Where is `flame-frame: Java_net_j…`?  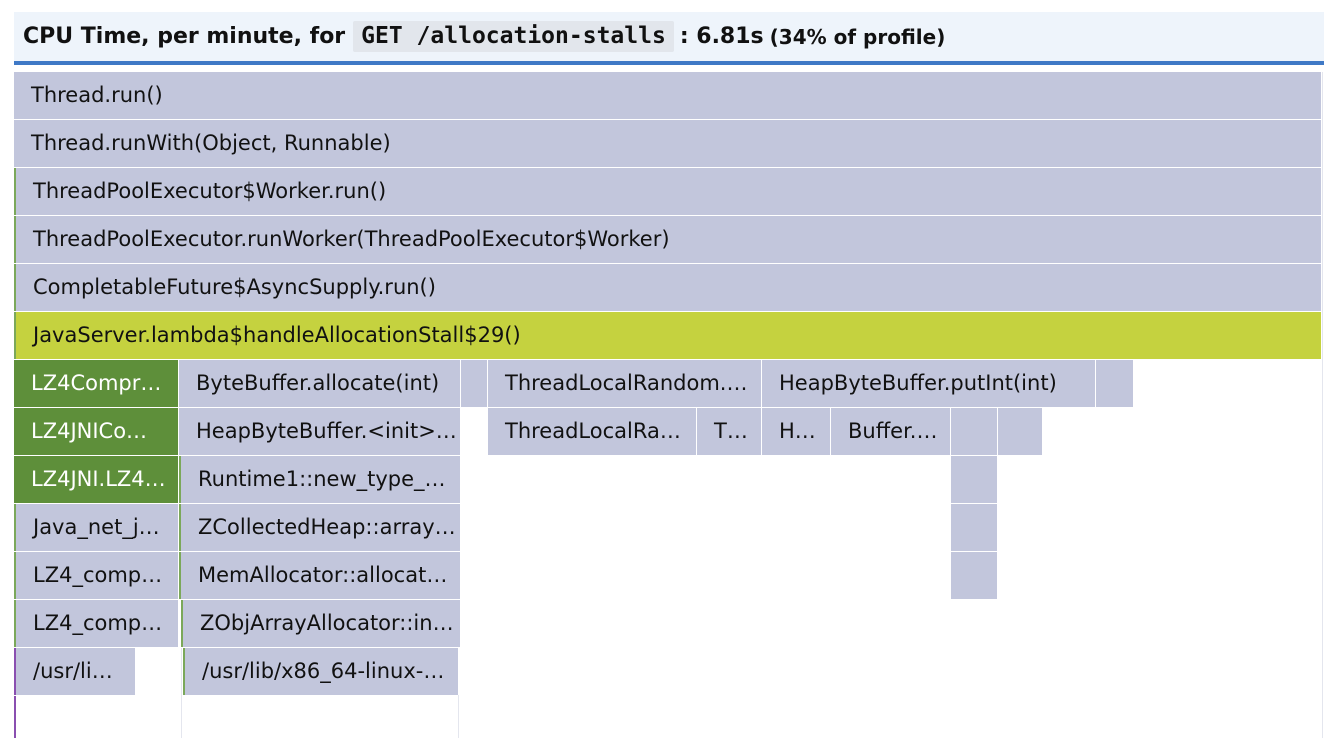 flame-frame: Java_net_j… is located at coordinates (96, 527).